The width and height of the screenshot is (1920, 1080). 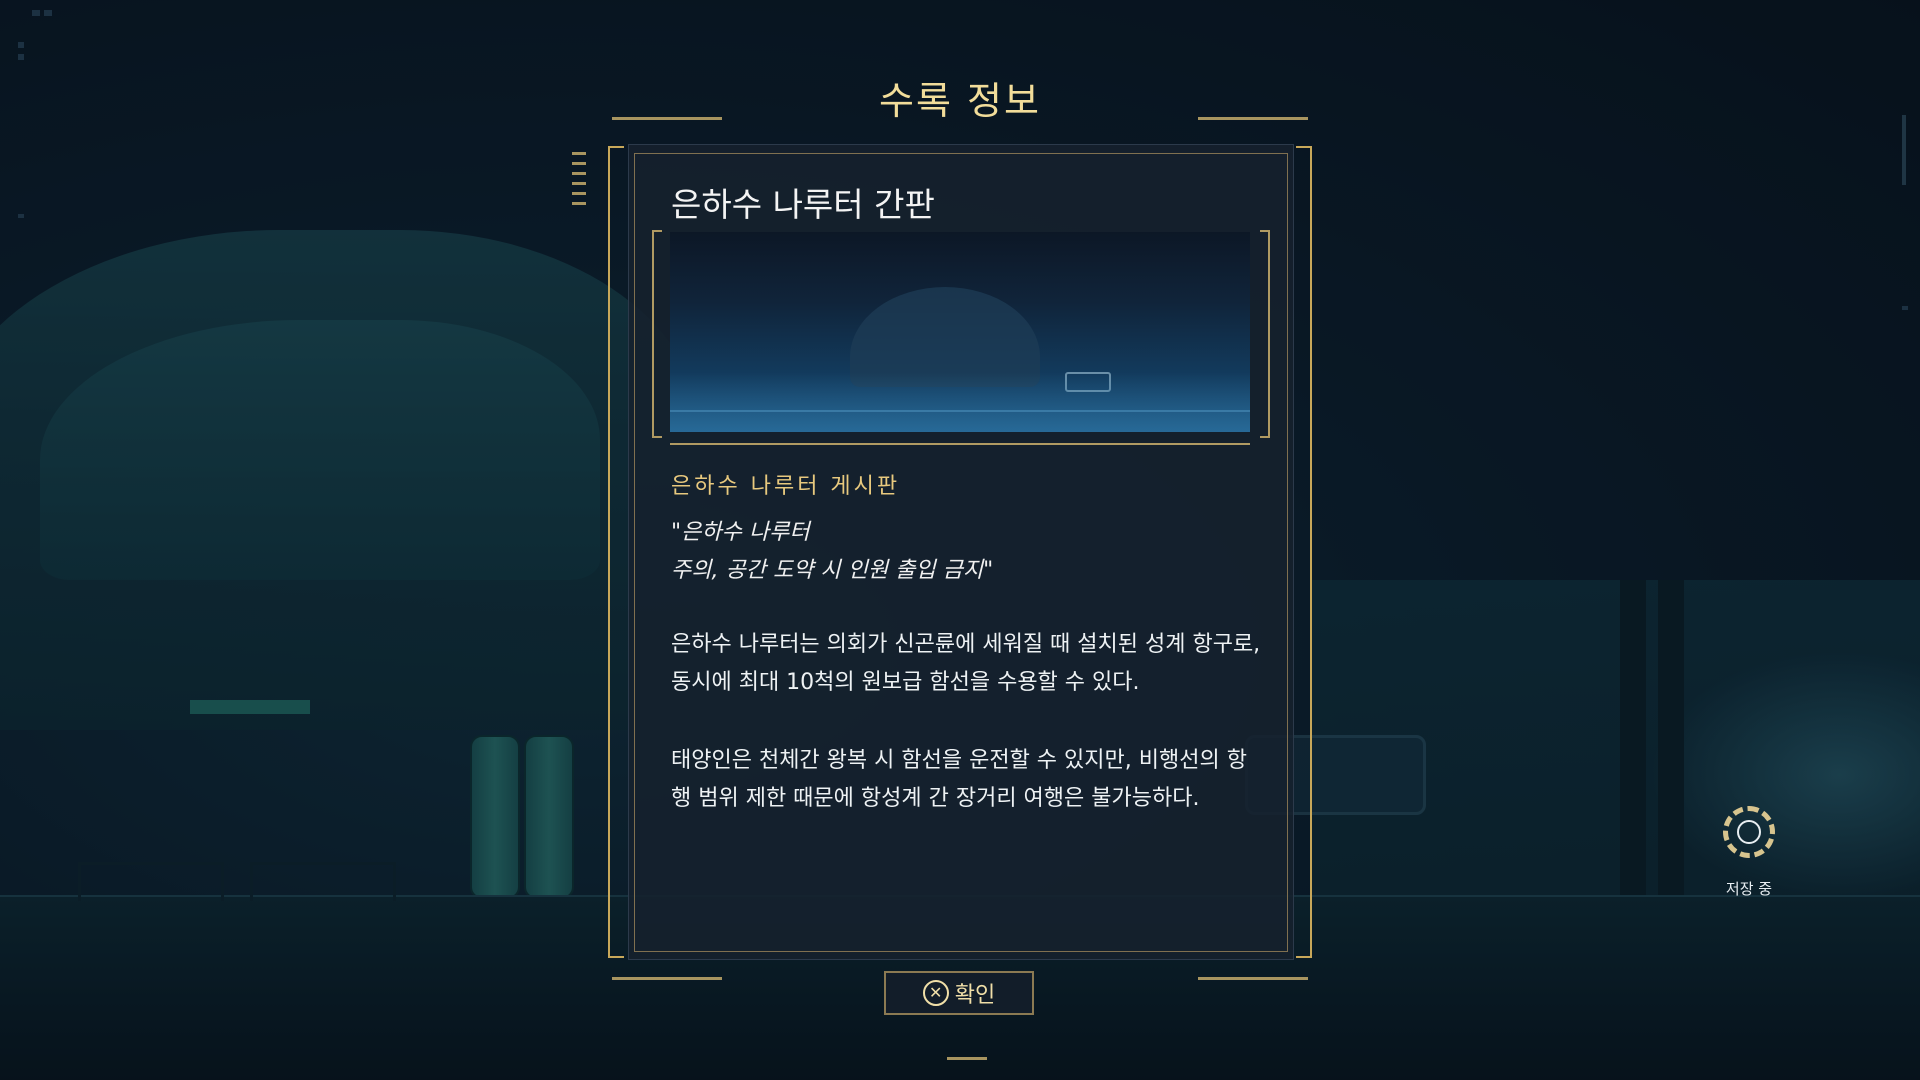 What do you see at coordinates (960, 332) in the screenshot?
I see `item-preview-image` at bounding box center [960, 332].